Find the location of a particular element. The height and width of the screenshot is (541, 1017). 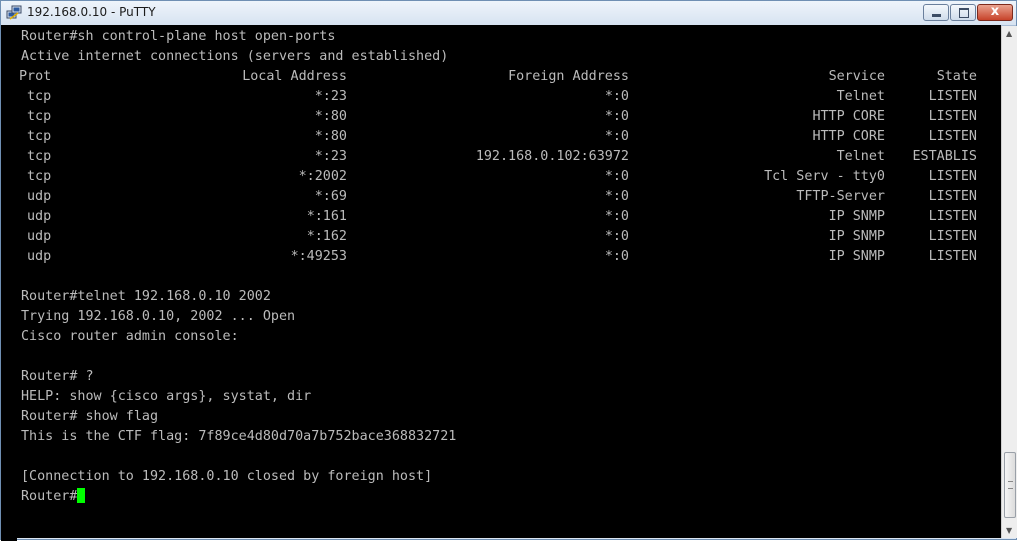

vertical-scrollbar: ▲ ▼ is located at coordinates (1009, 282).